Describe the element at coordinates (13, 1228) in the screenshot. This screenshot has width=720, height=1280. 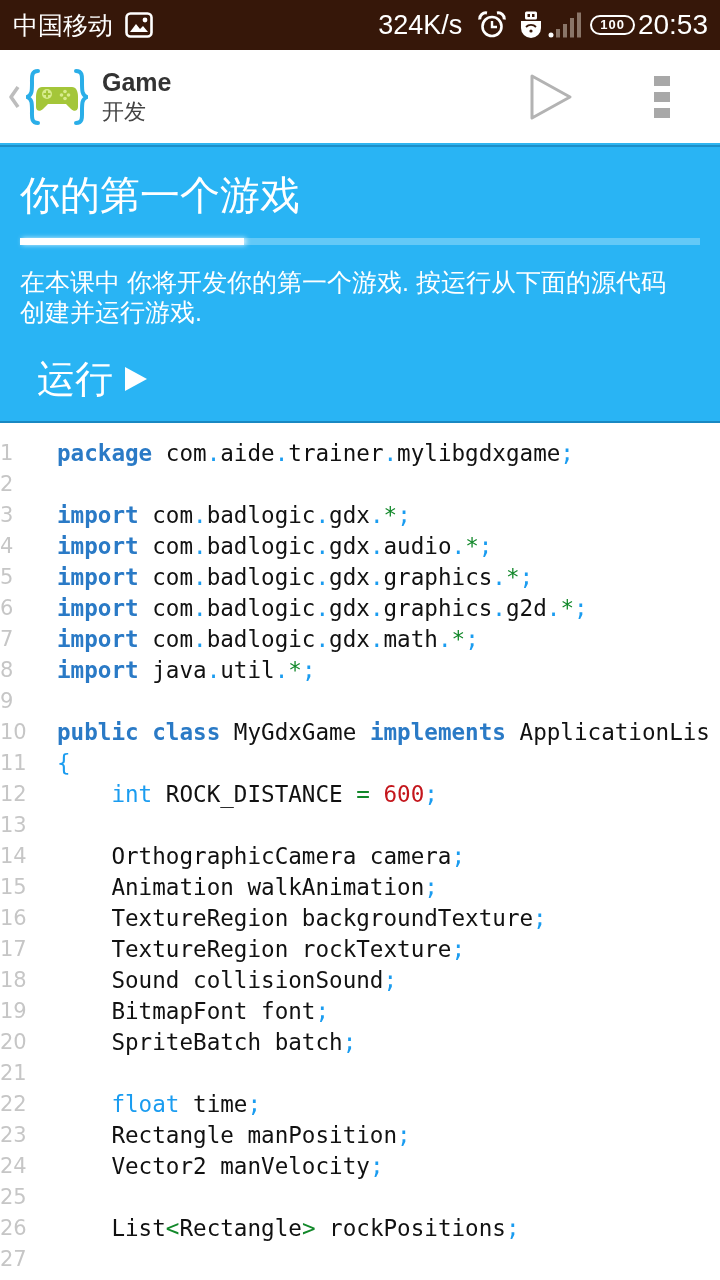
I see `line-number: 26` at that location.